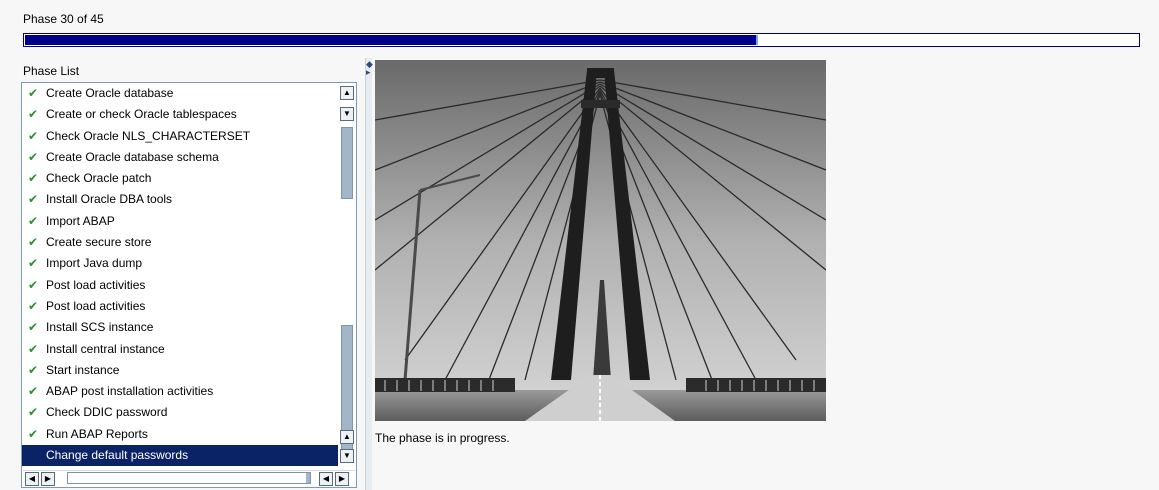  Describe the element at coordinates (94, 263) in the screenshot. I see `phase-list-item-label: Import Java dump` at that location.